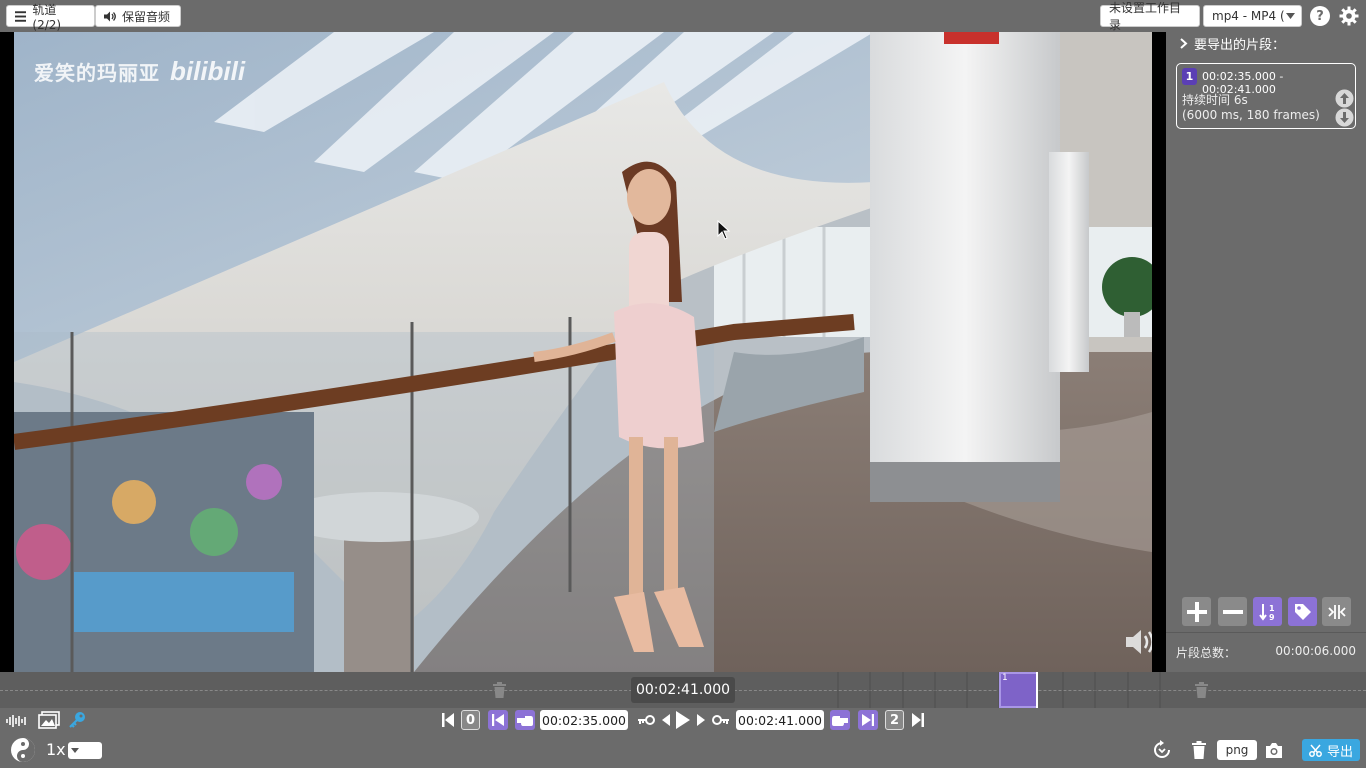 This screenshot has width=1366, height=768. I want to click on key-icon, so click(77, 720).